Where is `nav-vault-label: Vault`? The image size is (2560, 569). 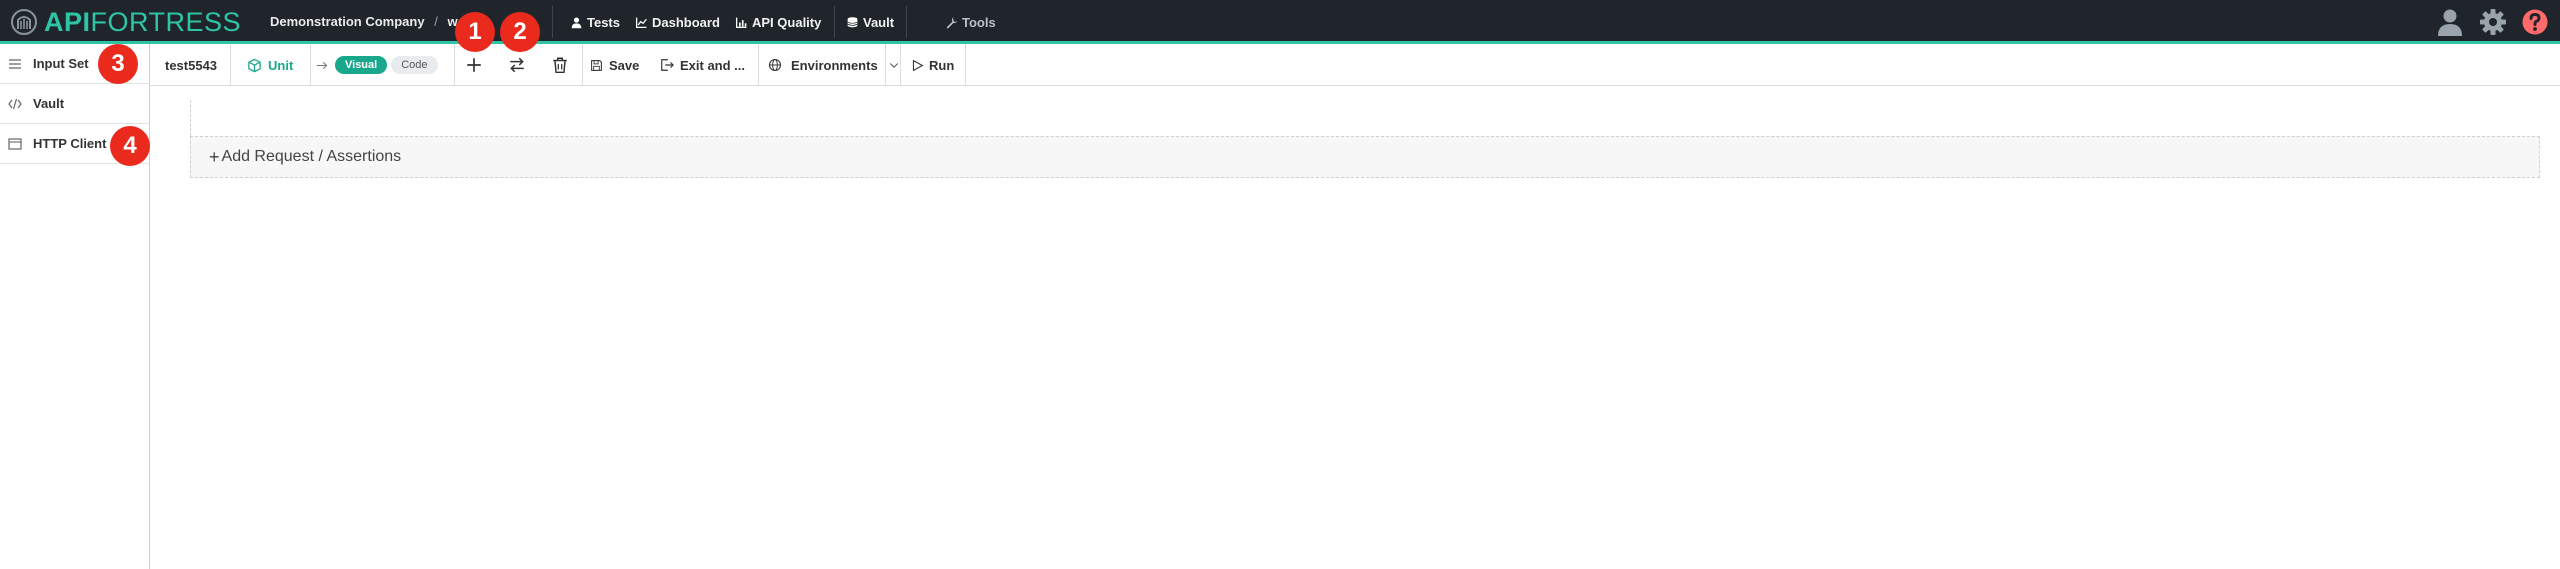
nav-vault-label: Vault is located at coordinates (879, 22).